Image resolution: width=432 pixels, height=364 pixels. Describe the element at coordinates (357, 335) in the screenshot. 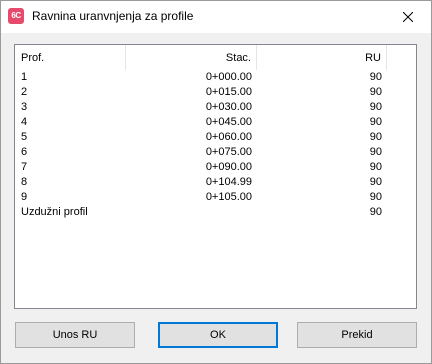

I see `prekid-button: Prekid` at that location.